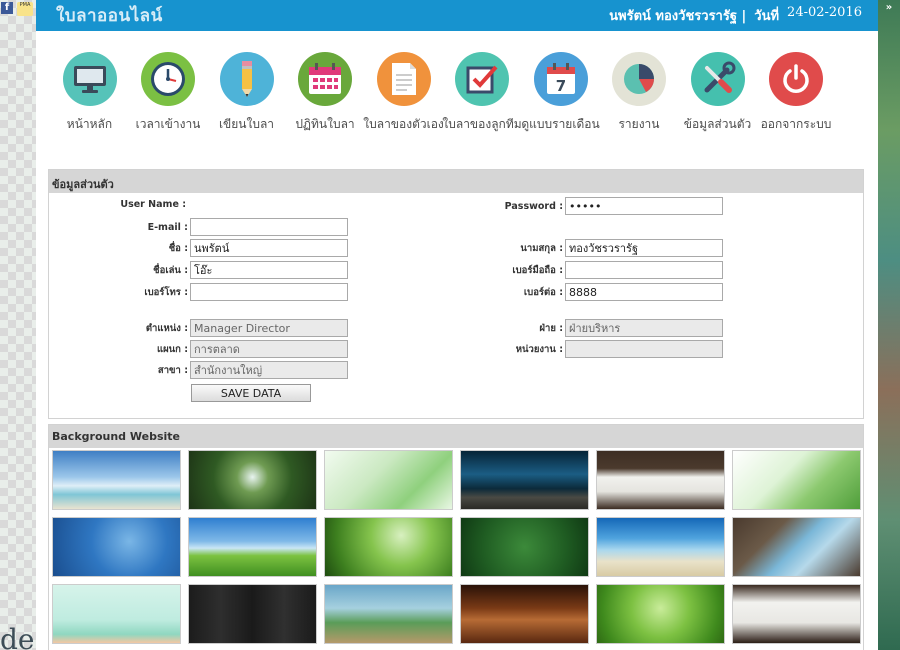  What do you see at coordinates (639, 111) in the screenshot?
I see `menu-item-report: รายงาน` at bounding box center [639, 111].